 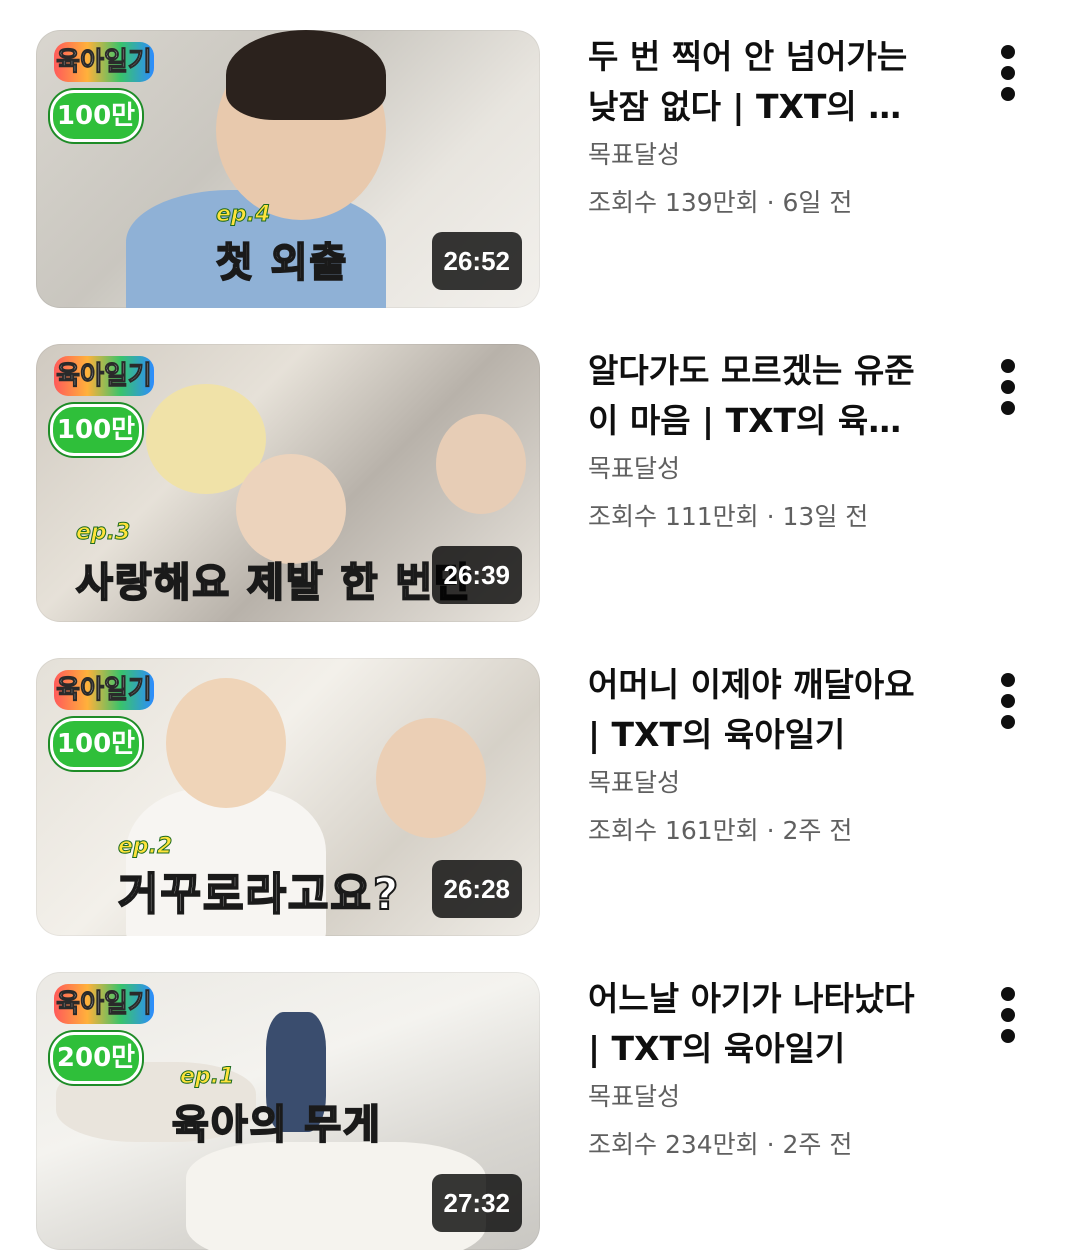 I want to click on video-stats: 조회수 111만회 · 13일 전, so click(x=728, y=516).